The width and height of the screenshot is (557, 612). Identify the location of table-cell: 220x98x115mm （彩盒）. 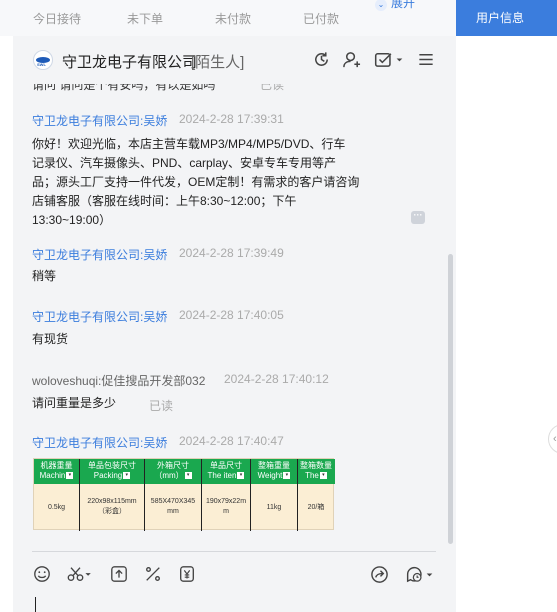
(112, 507).